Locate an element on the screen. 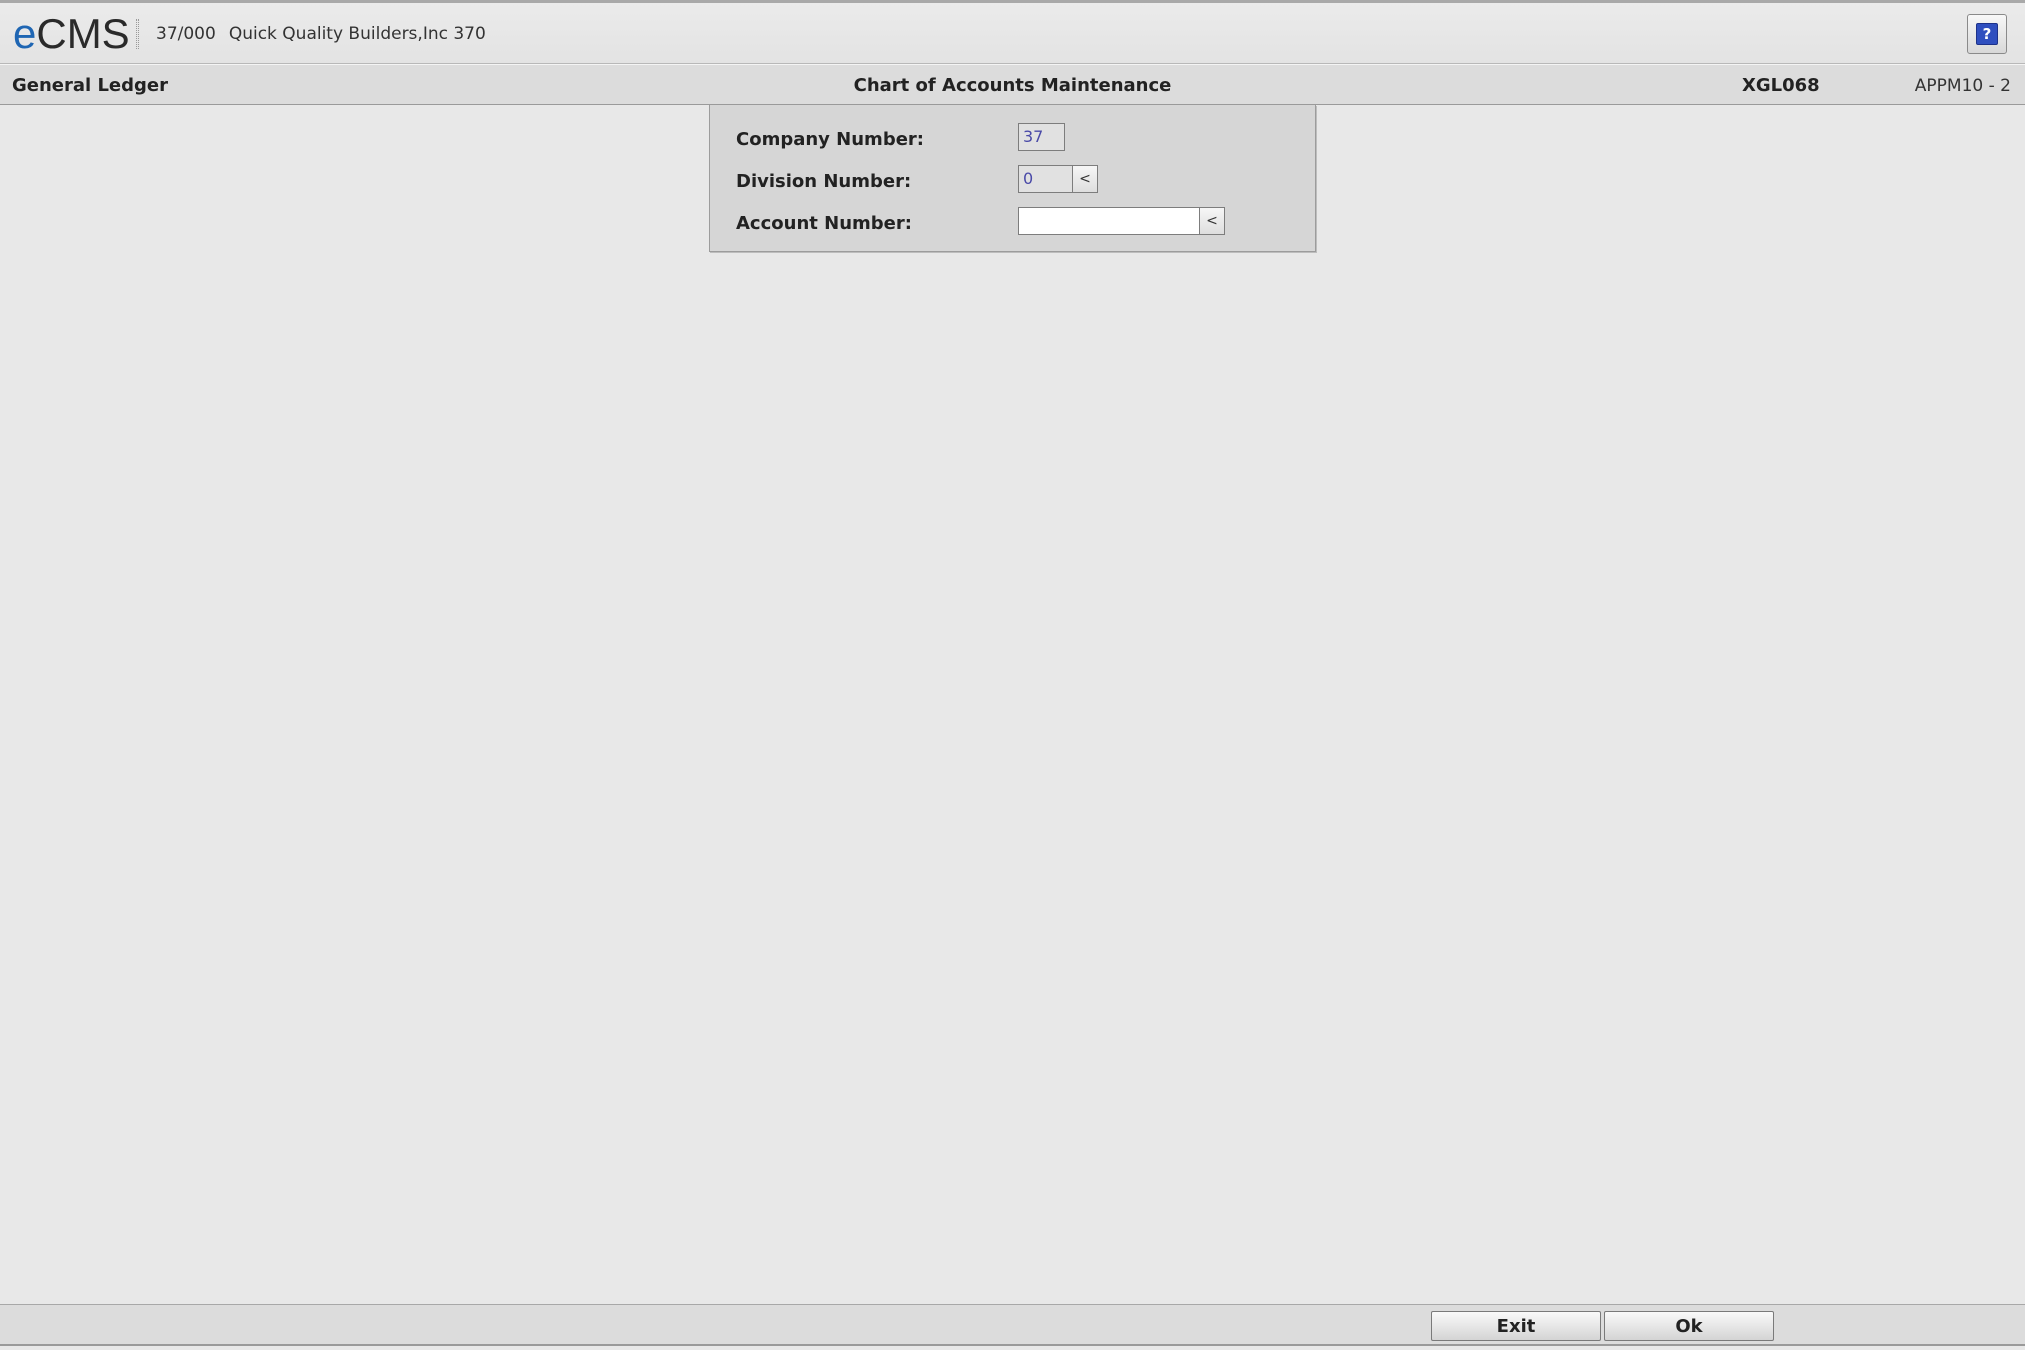 The width and height of the screenshot is (2025, 1350). account-number-input is located at coordinates (1109, 221).